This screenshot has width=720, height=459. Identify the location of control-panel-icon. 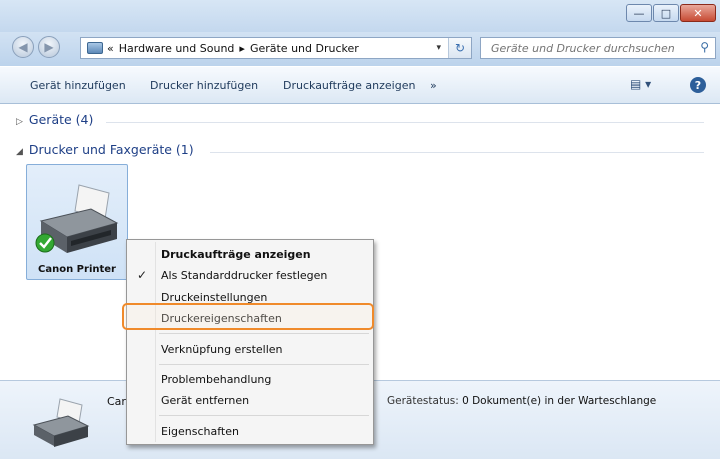
(95, 48).